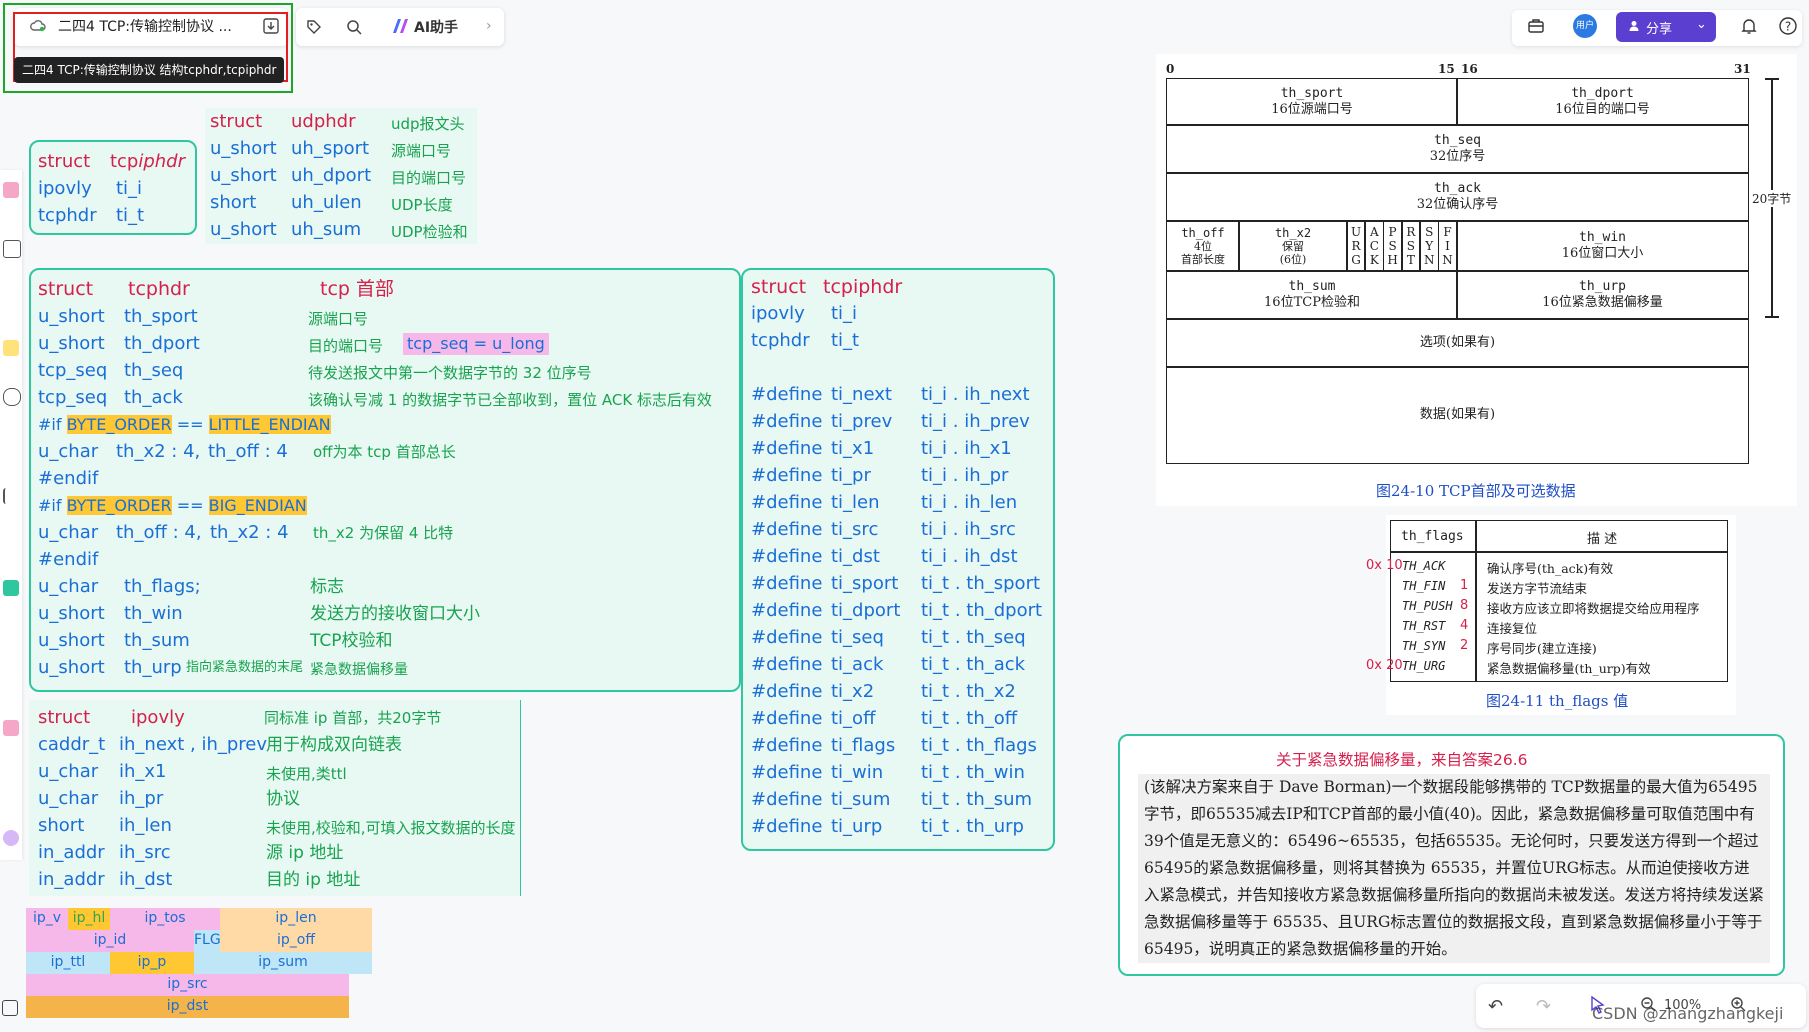 Image resolution: width=1809 pixels, height=1032 pixels. Describe the element at coordinates (1312, 302) in the screenshot. I see `cell-desc: 16位TCP检验和` at that location.